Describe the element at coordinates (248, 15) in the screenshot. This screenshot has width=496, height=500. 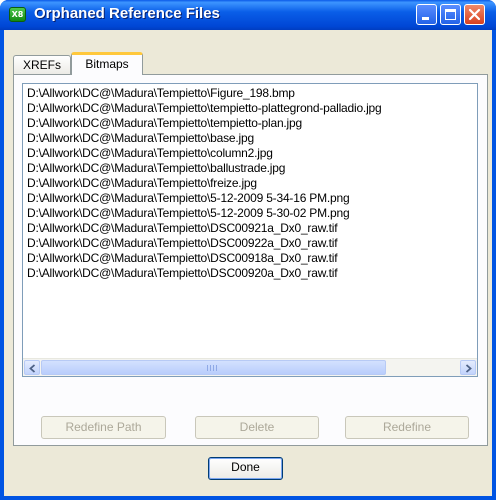
I see `title-bar: X8 Orphaned Reference Files` at that location.